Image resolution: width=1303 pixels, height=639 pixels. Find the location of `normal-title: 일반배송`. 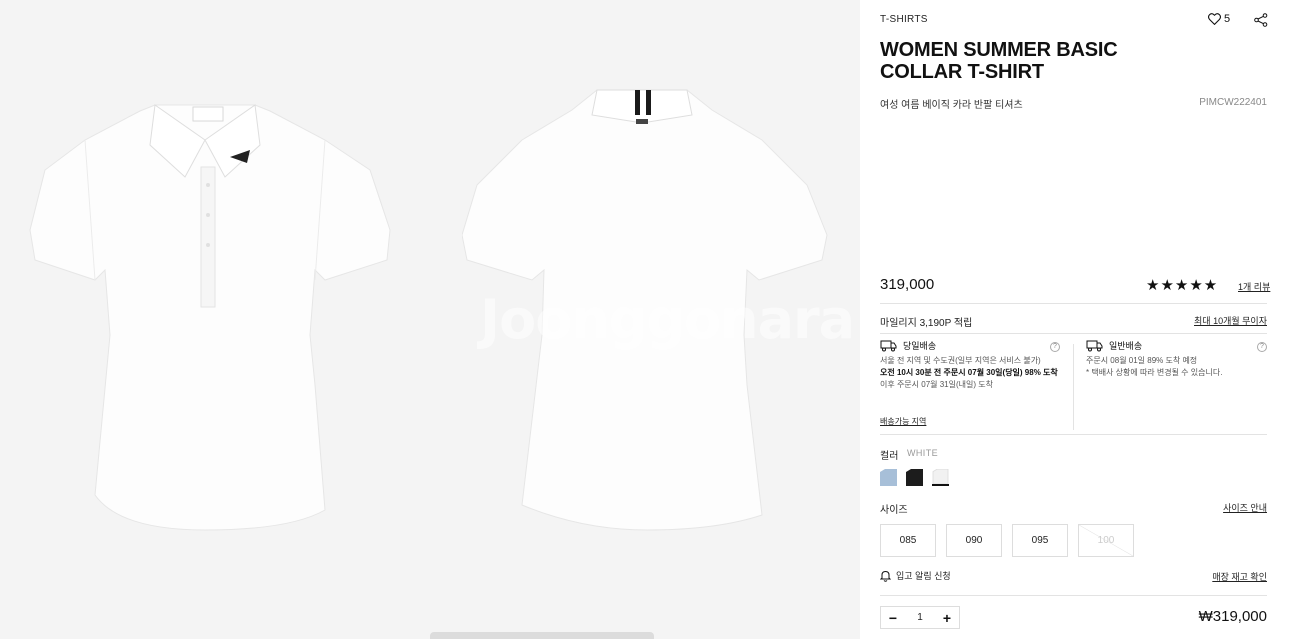

normal-title: 일반배송 is located at coordinates (1126, 346).